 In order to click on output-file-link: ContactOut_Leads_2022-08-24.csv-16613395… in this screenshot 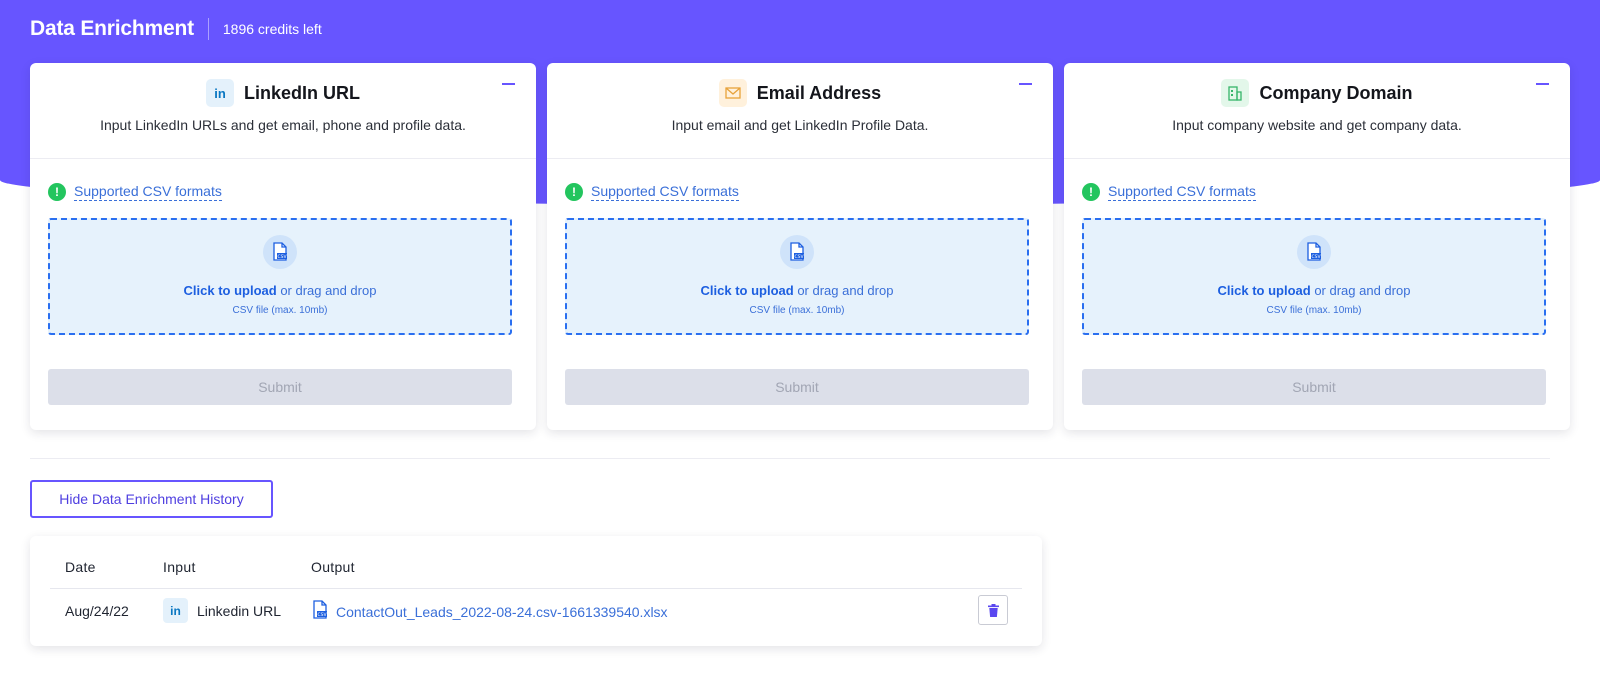, I will do `click(502, 612)`.